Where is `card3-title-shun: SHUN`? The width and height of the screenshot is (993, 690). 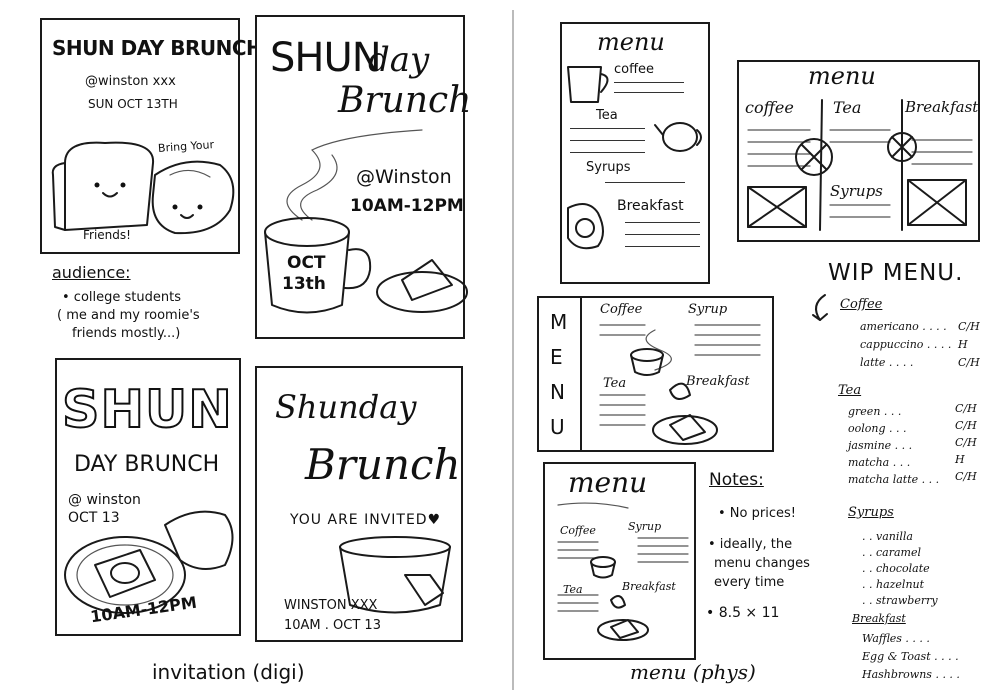 card3-title-shun: SHUN is located at coordinates (147, 410).